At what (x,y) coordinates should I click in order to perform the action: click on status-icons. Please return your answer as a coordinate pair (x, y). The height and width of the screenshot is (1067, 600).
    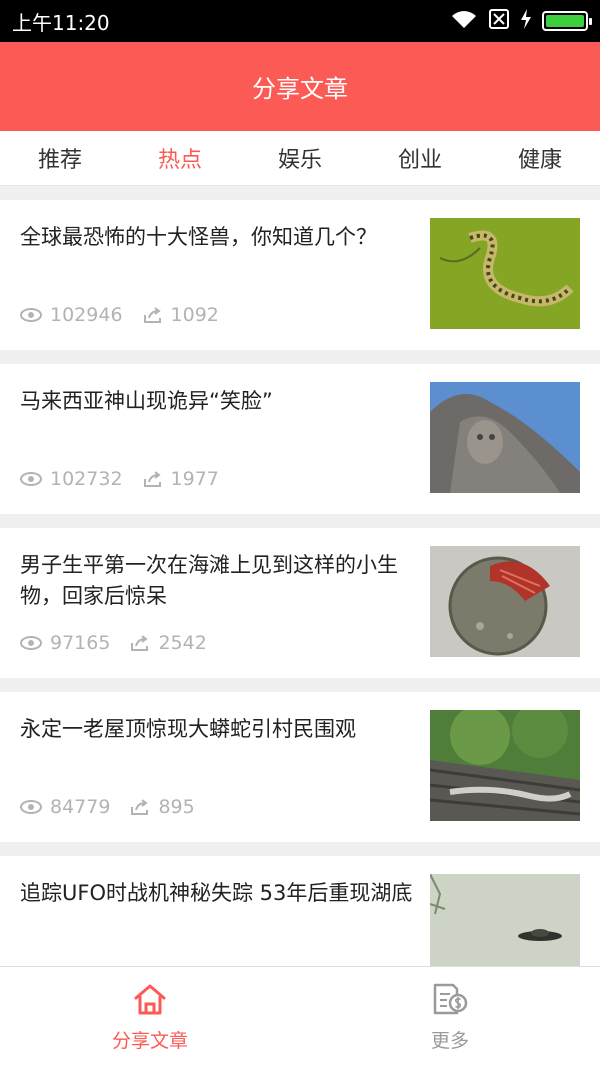
    Looking at the image, I should click on (521, 21).